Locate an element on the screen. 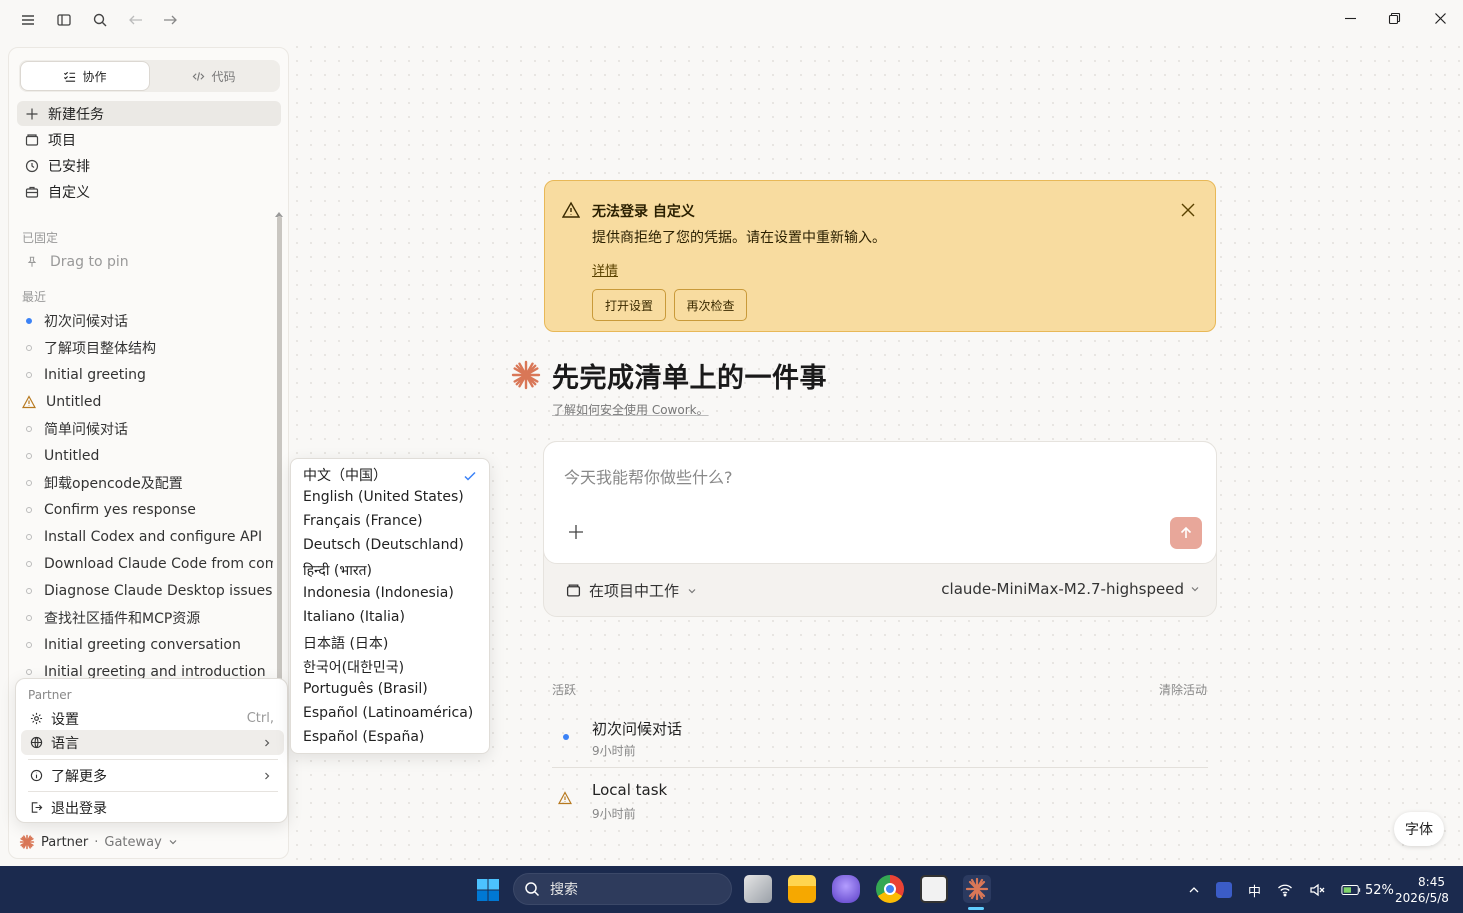 This screenshot has width=1463, height=913. language-option: Español (Latinoamérica) is located at coordinates (388, 713).